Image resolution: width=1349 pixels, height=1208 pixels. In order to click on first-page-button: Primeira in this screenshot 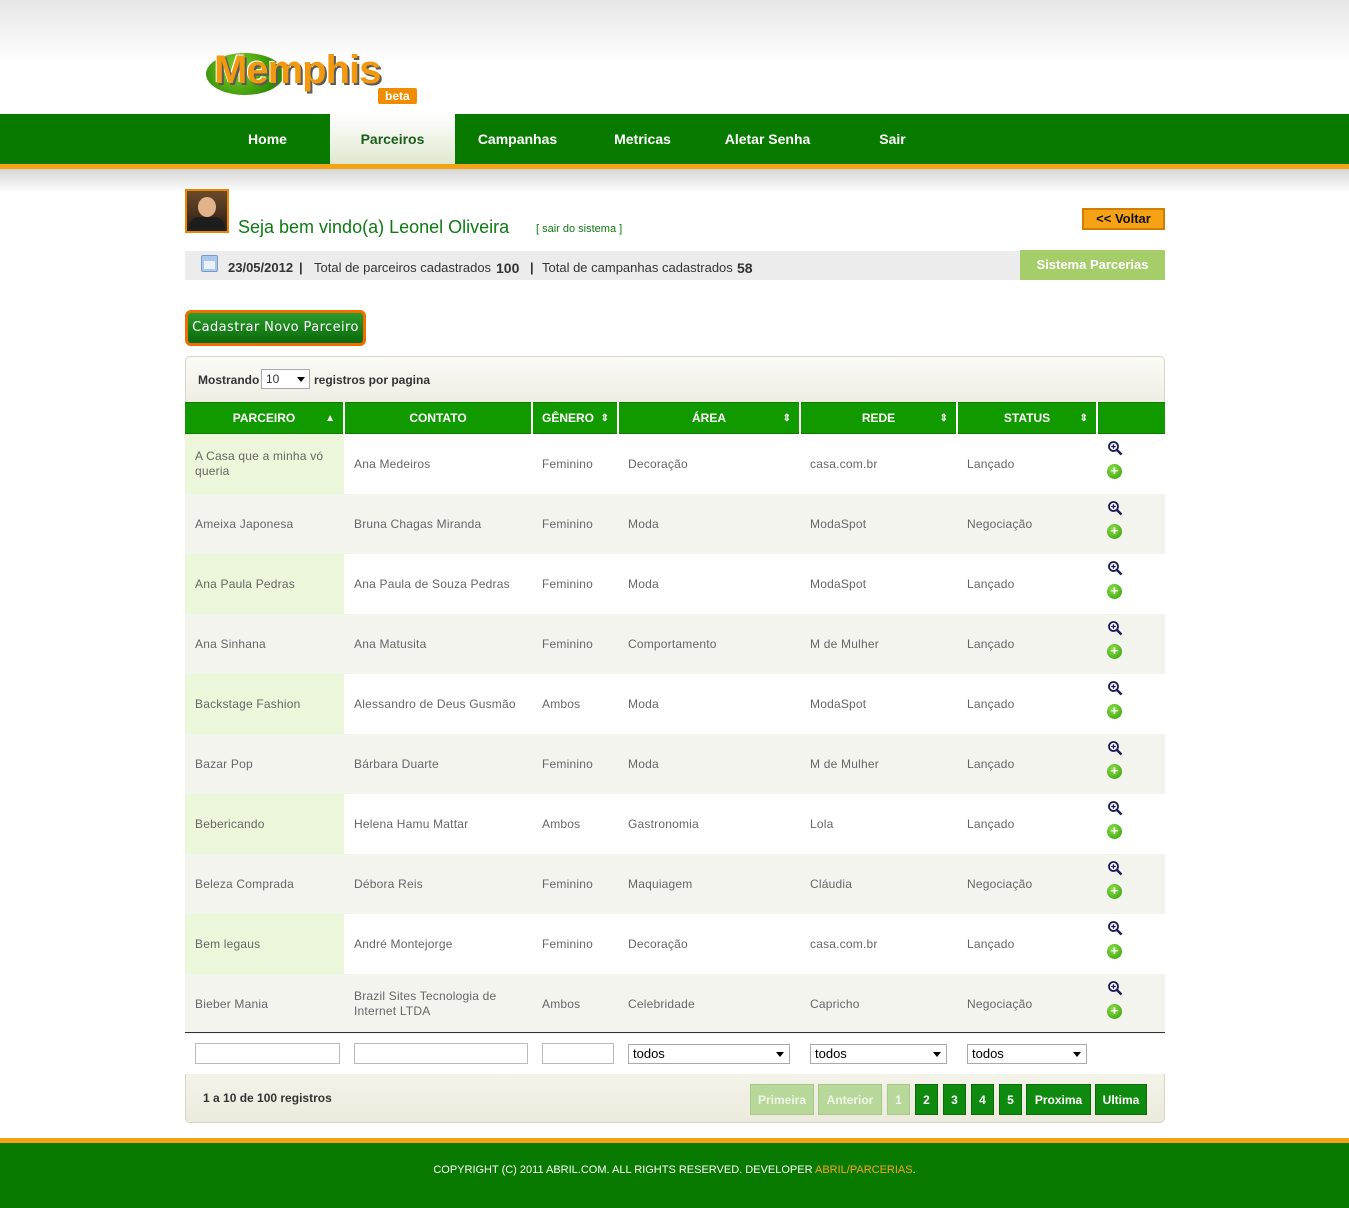, I will do `click(782, 1099)`.